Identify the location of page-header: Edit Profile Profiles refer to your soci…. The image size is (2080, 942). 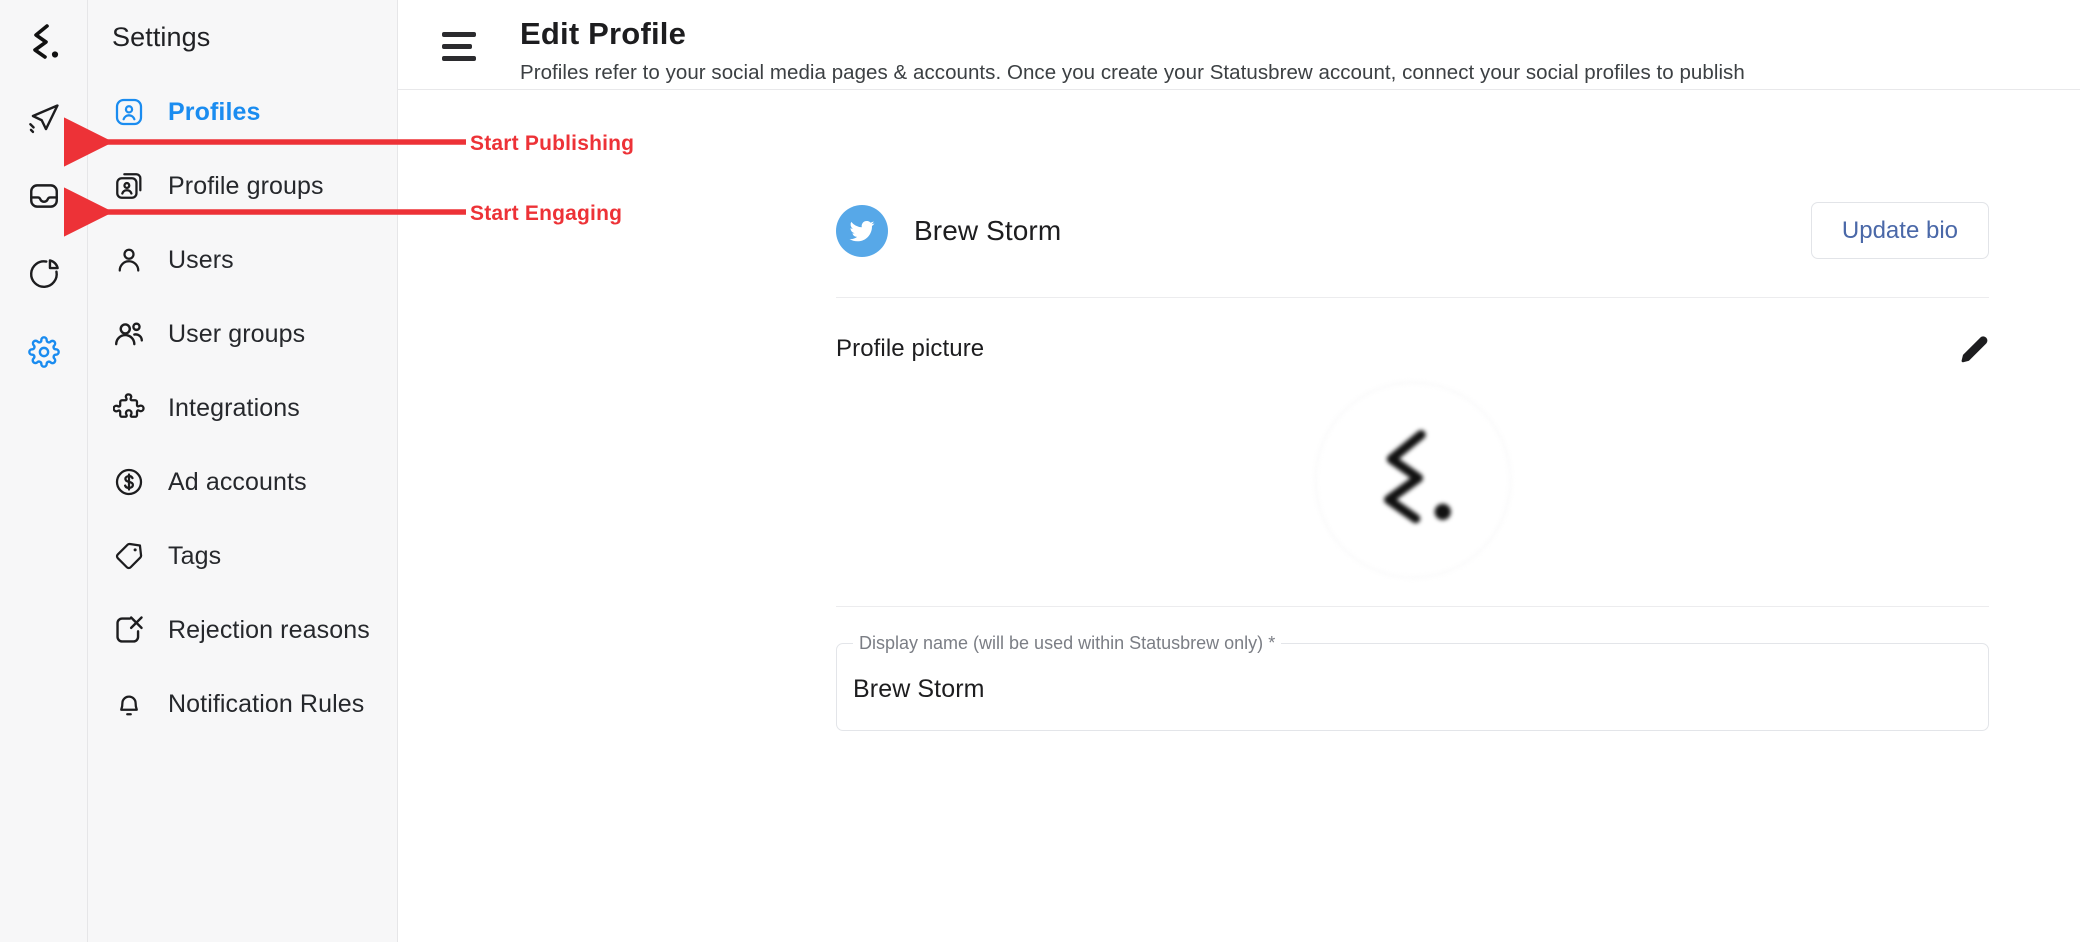
(1239, 45).